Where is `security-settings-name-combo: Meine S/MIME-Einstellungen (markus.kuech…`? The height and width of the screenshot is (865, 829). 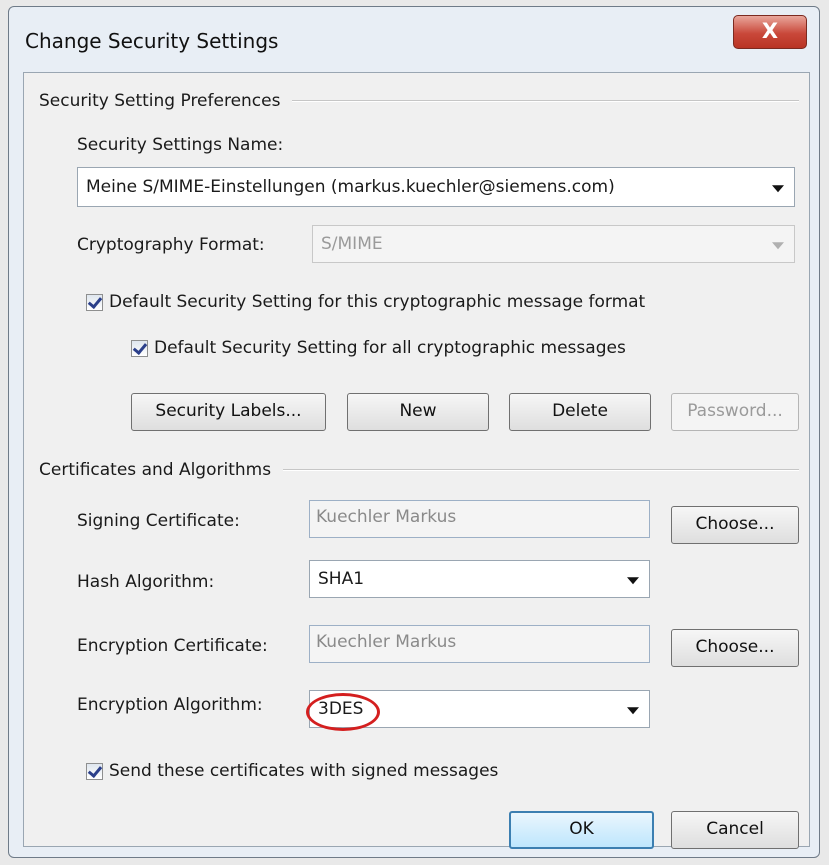 security-settings-name-combo: Meine S/MIME-Einstellungen (markus.kuech… is located at coordinates (436, 187).